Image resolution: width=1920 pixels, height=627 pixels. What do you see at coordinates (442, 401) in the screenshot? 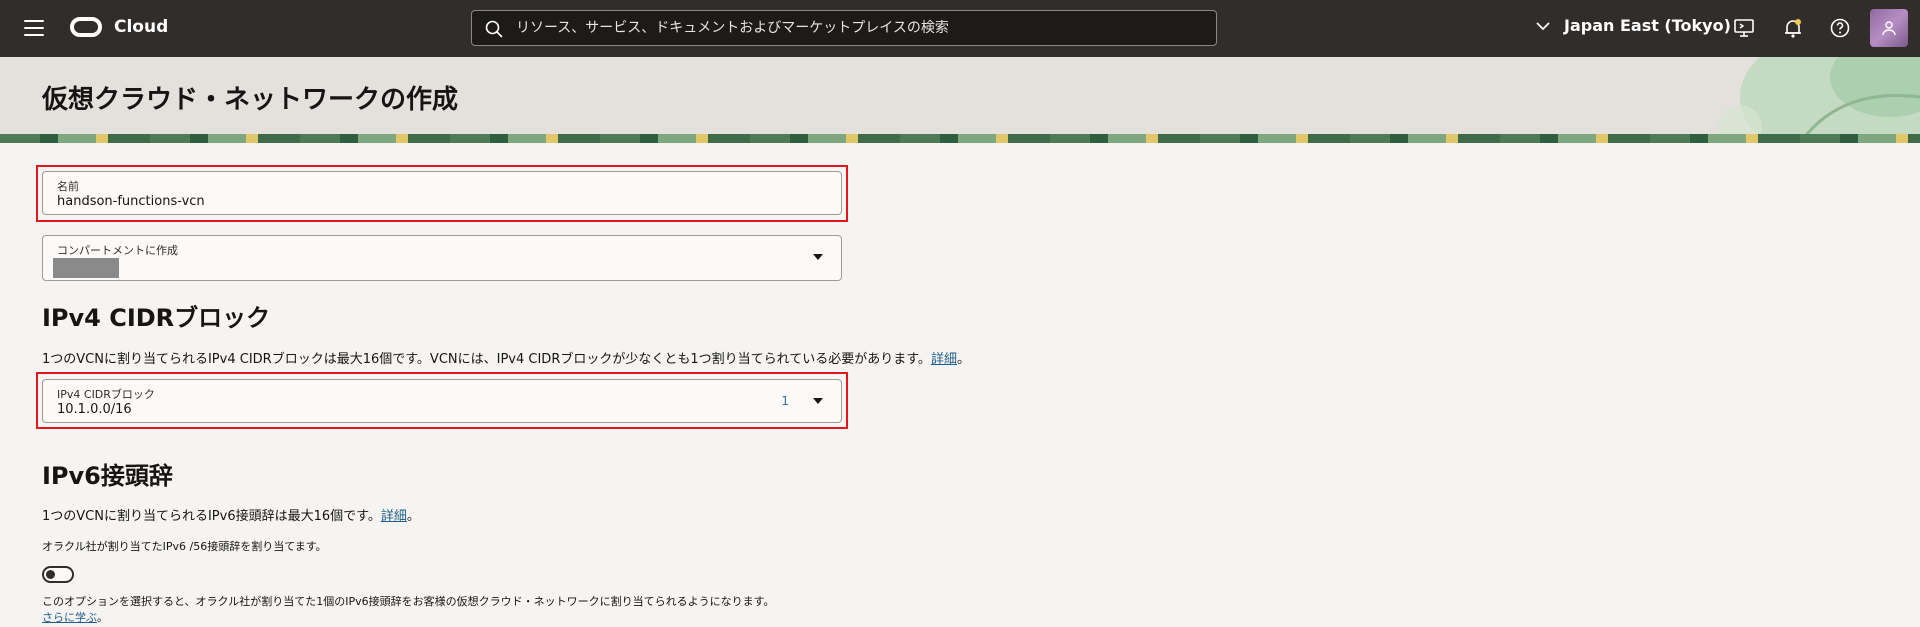
I see `ipv4-cidr-field: IPv4 CIDRブロック 10.1.0.0/16 1` at bounding box center [442, 401].